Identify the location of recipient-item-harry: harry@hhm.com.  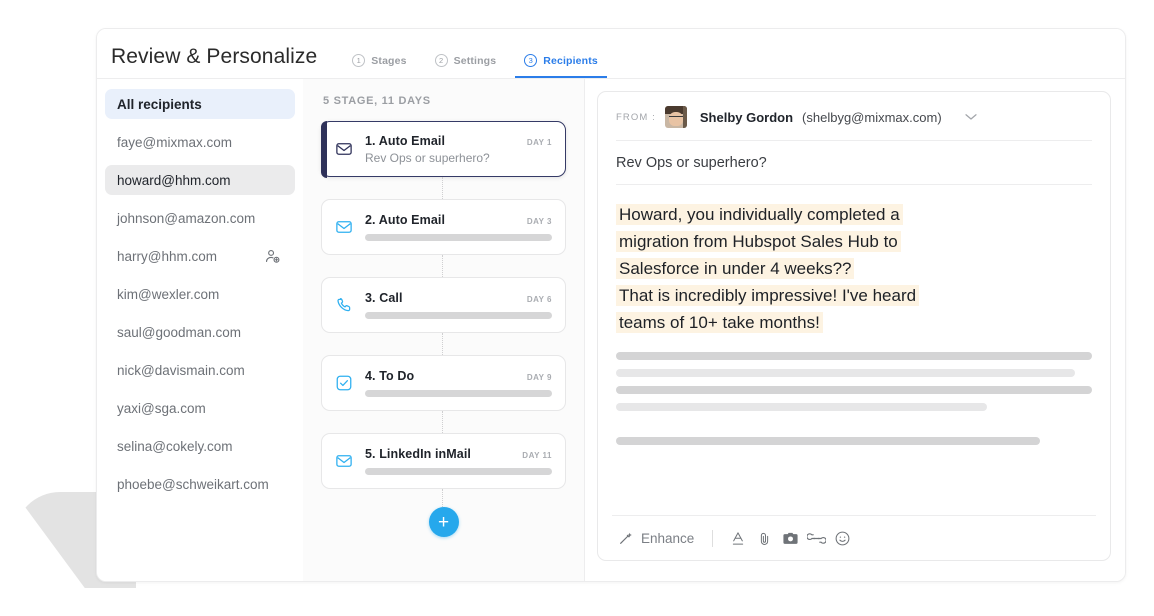
(200, 256).